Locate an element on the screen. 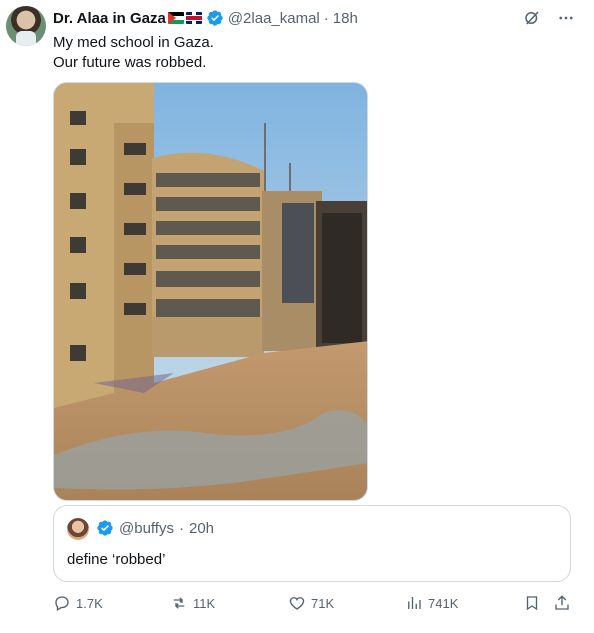 This screenshot has width=594, height=633. share-button is located at coordinates (562, 603).